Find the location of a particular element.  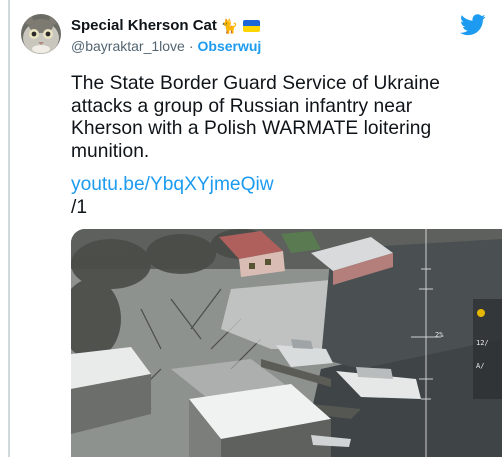

tweet-text-line: Kherson with a Polish WARMATE loitering is located at coordinates (251, 128).